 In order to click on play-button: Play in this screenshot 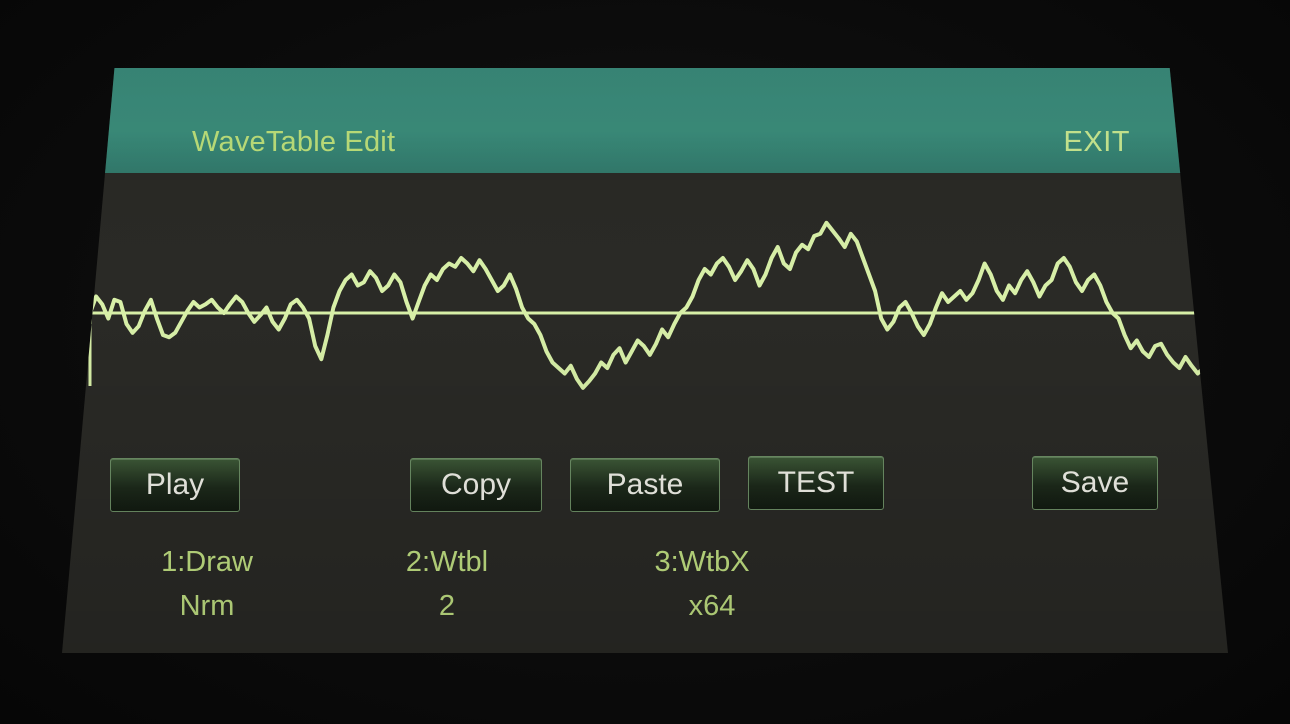, I will do `click(175, 485)`.